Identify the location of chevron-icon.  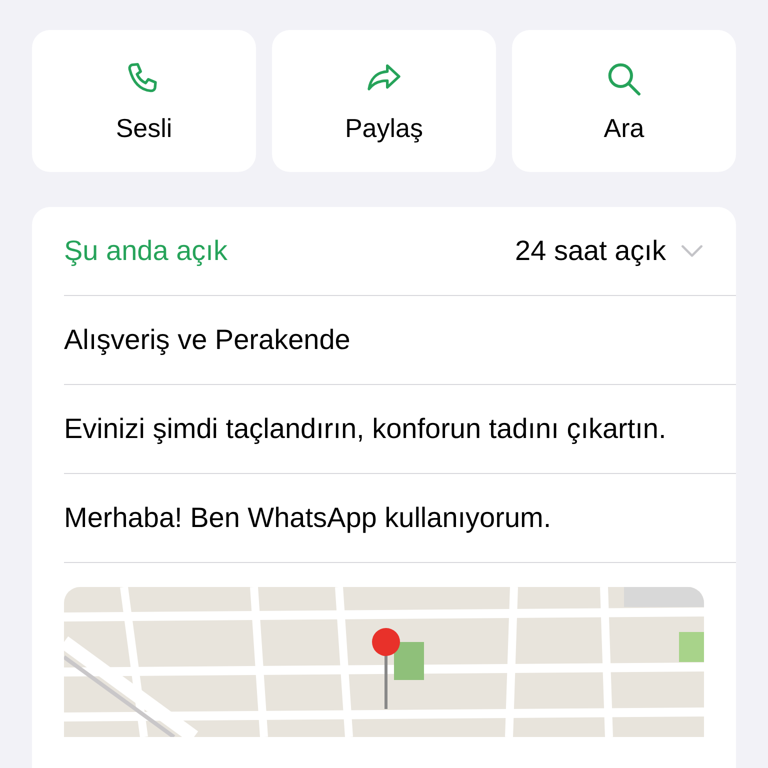
(692, 251).